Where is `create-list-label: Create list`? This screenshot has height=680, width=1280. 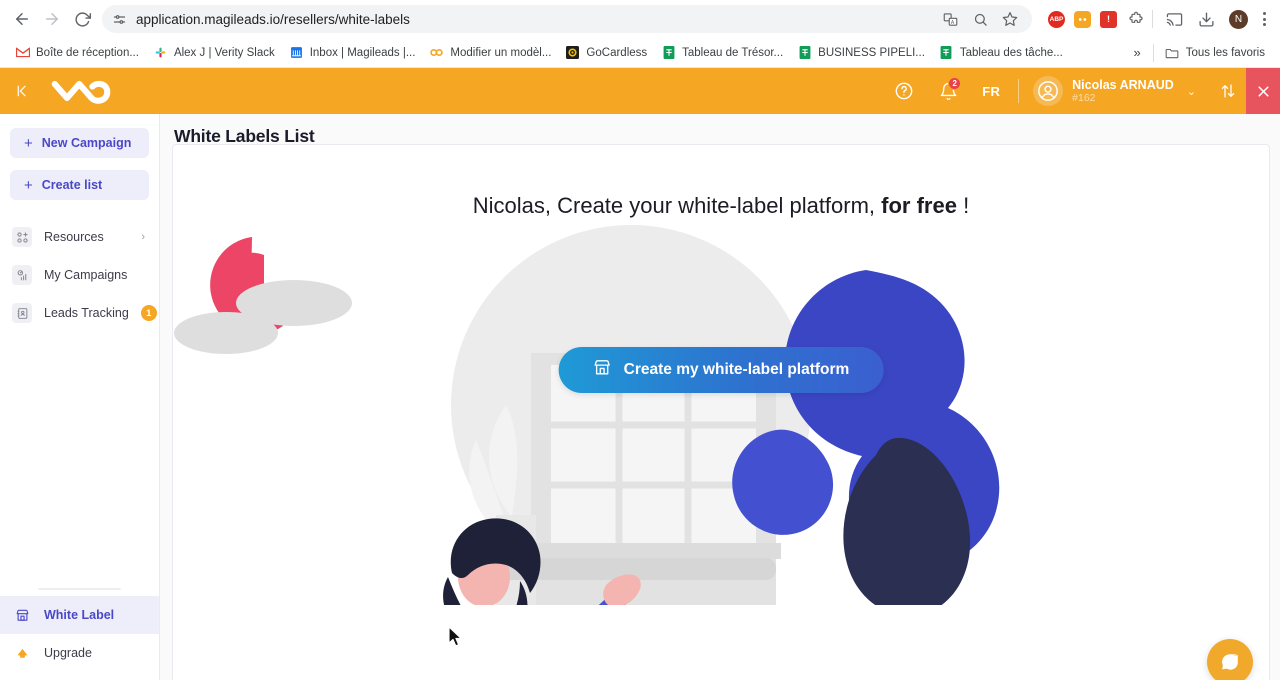 create-list-label: Create list is located at coordinates (72, 185).